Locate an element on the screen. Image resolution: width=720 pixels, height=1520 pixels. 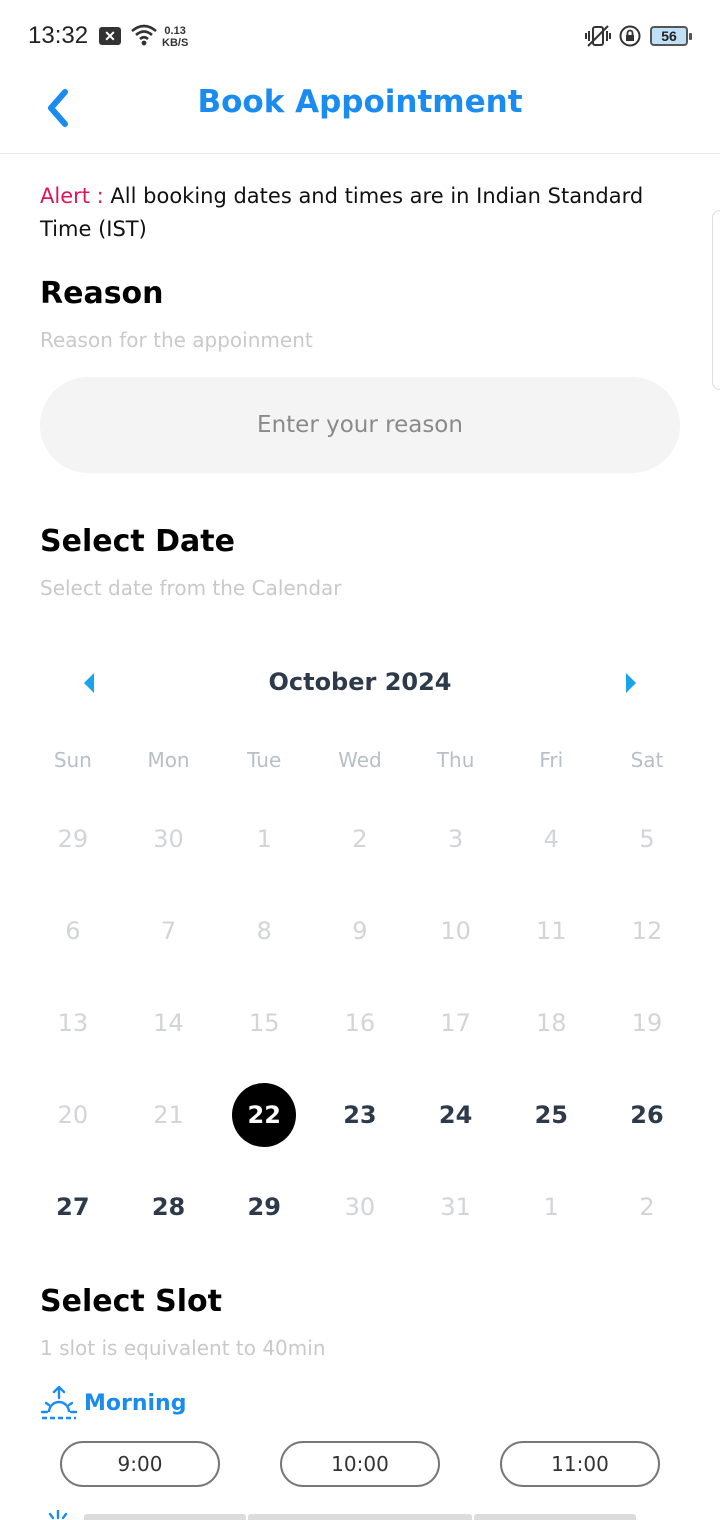
calendar-day-number: 15 is located at coordinates (264, 1023).